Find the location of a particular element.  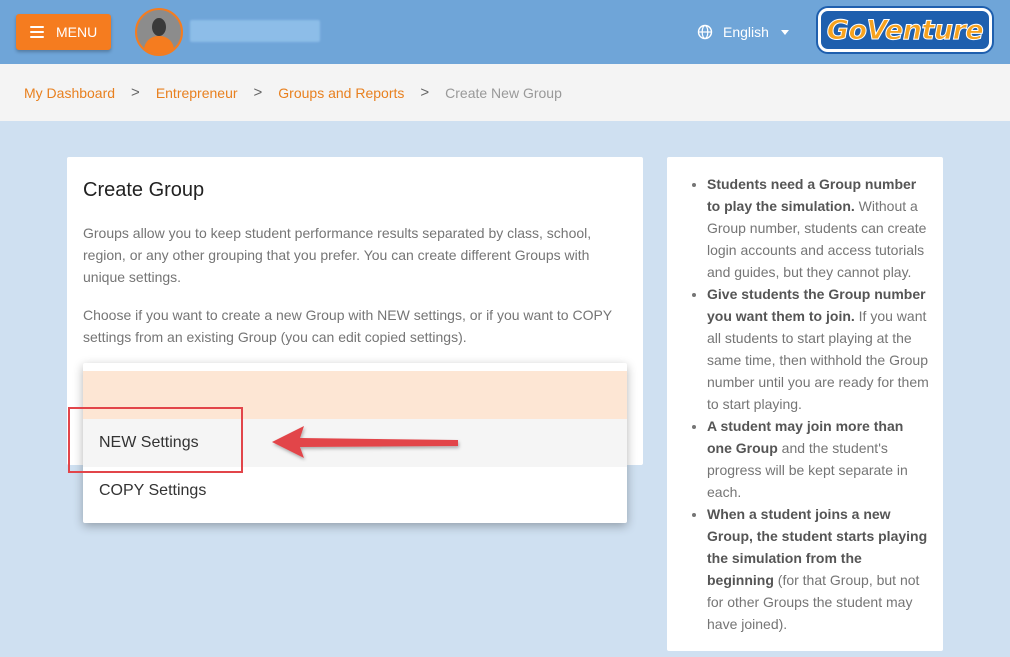

dropdown-option-copy-settings: COPY Settings is located at coordinates (355, 491).